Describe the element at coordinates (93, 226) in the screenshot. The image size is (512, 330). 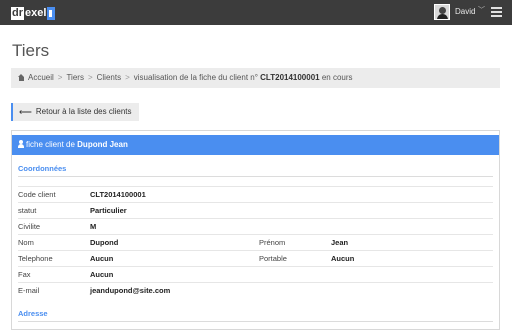
I see `field-value: M` at that location.